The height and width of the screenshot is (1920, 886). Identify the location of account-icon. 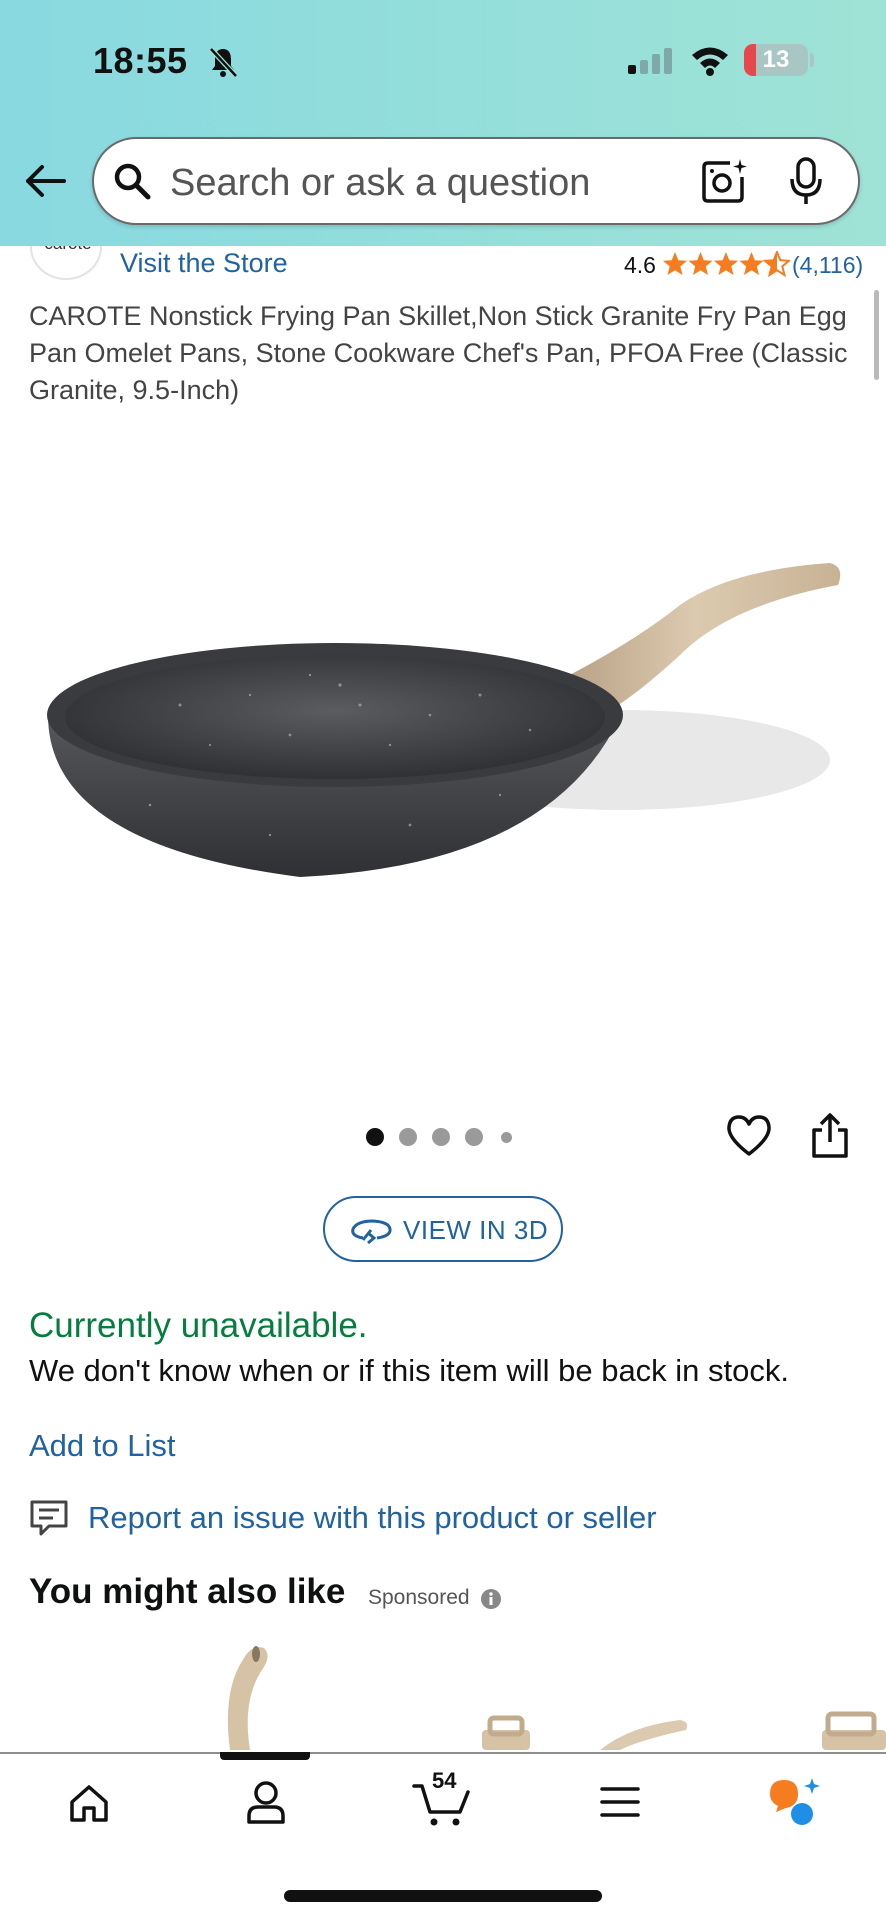
(266, 1802).